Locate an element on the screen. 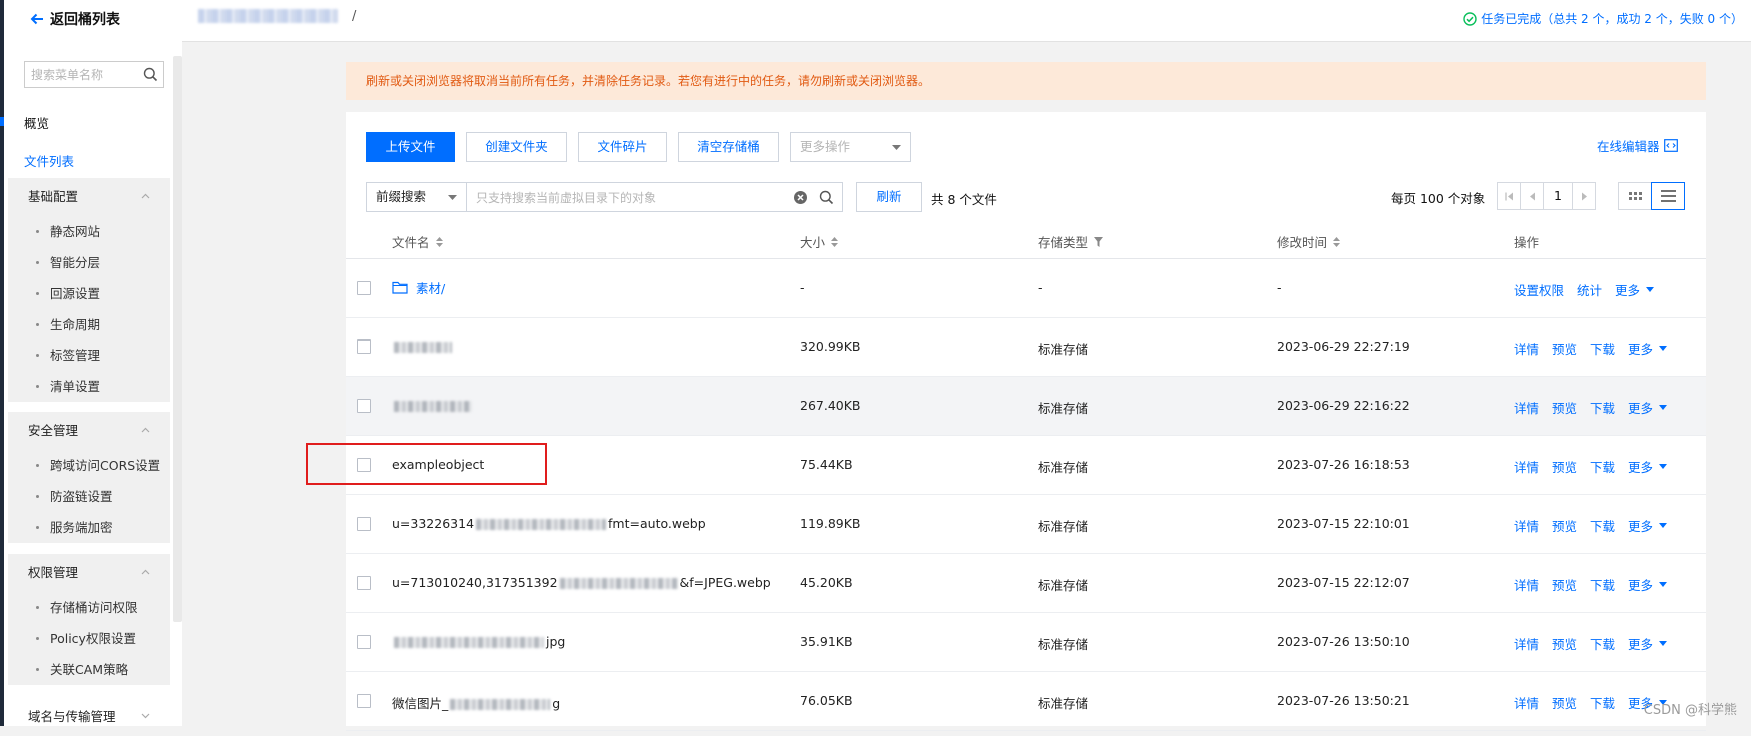 The width and height of the screenshot is (1751, 736). file-name: 微信图片_ g is located at coordinates (476, 702).